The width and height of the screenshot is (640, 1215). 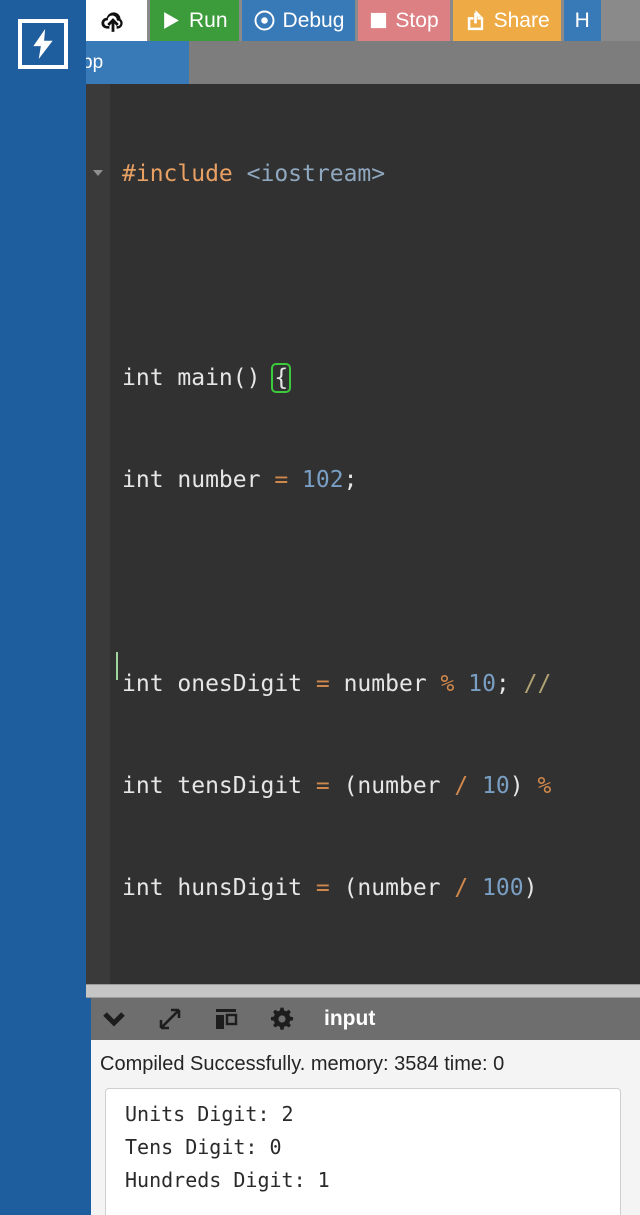 What do you see at coordinates (337, 684) in the screenshot?
I see `code-line: int onesDigit = number % 10; //` at bounding box center [337, 684].